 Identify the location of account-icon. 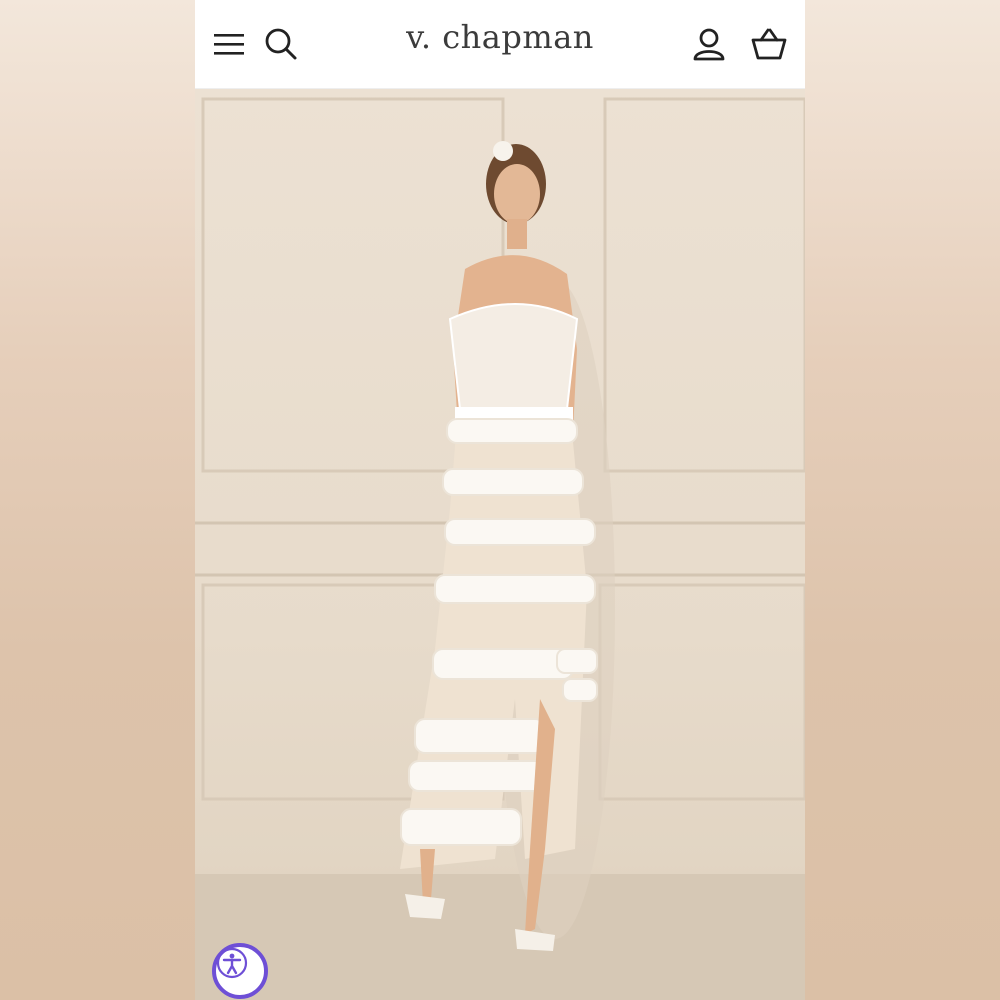
(709, 44).